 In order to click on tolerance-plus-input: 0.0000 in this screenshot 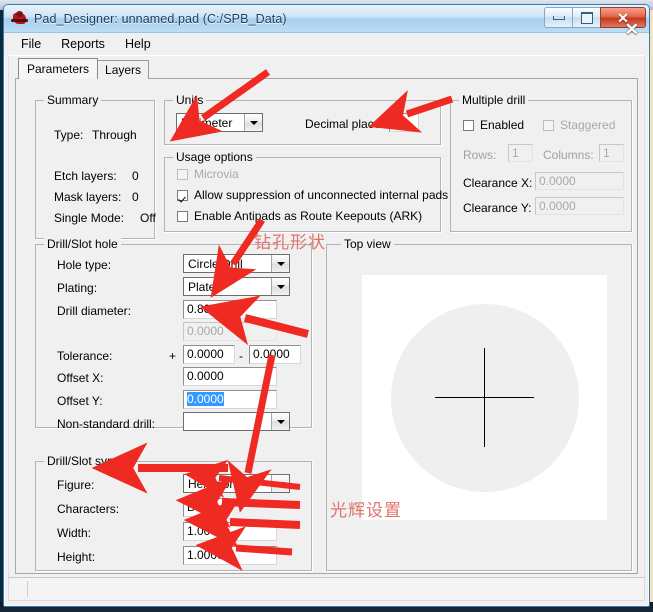, I will do `click(209, 354)`.